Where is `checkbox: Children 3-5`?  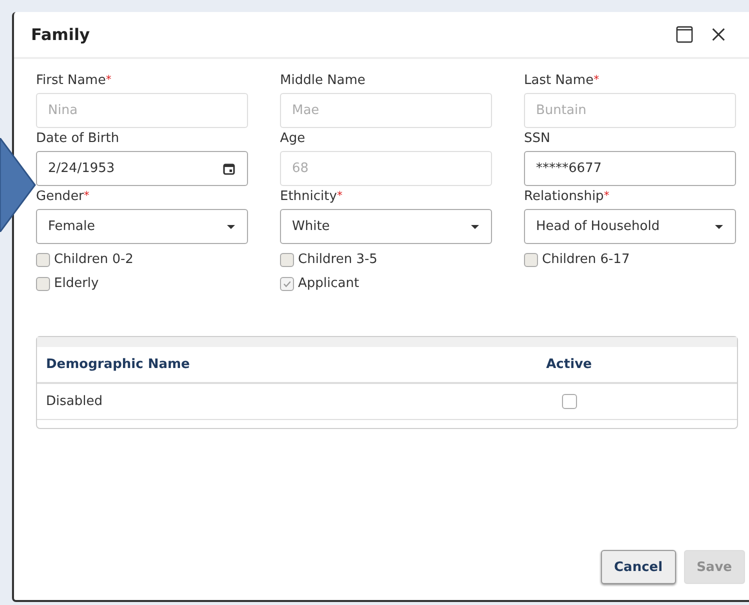
checkbox: Children 3-5 is located at coordinates (329, 259).